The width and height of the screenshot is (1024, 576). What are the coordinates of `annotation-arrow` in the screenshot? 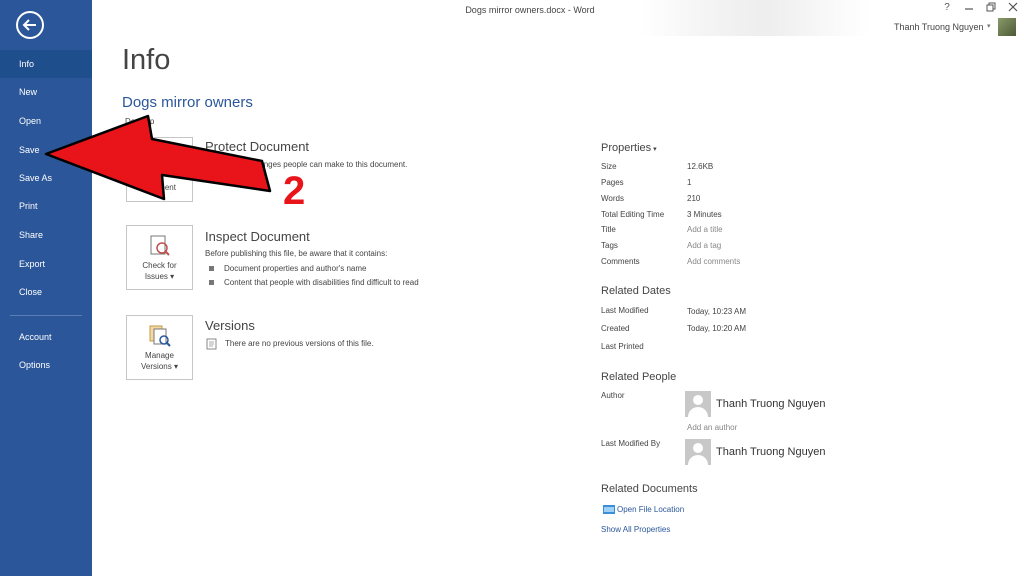 It's located at (158, 157).